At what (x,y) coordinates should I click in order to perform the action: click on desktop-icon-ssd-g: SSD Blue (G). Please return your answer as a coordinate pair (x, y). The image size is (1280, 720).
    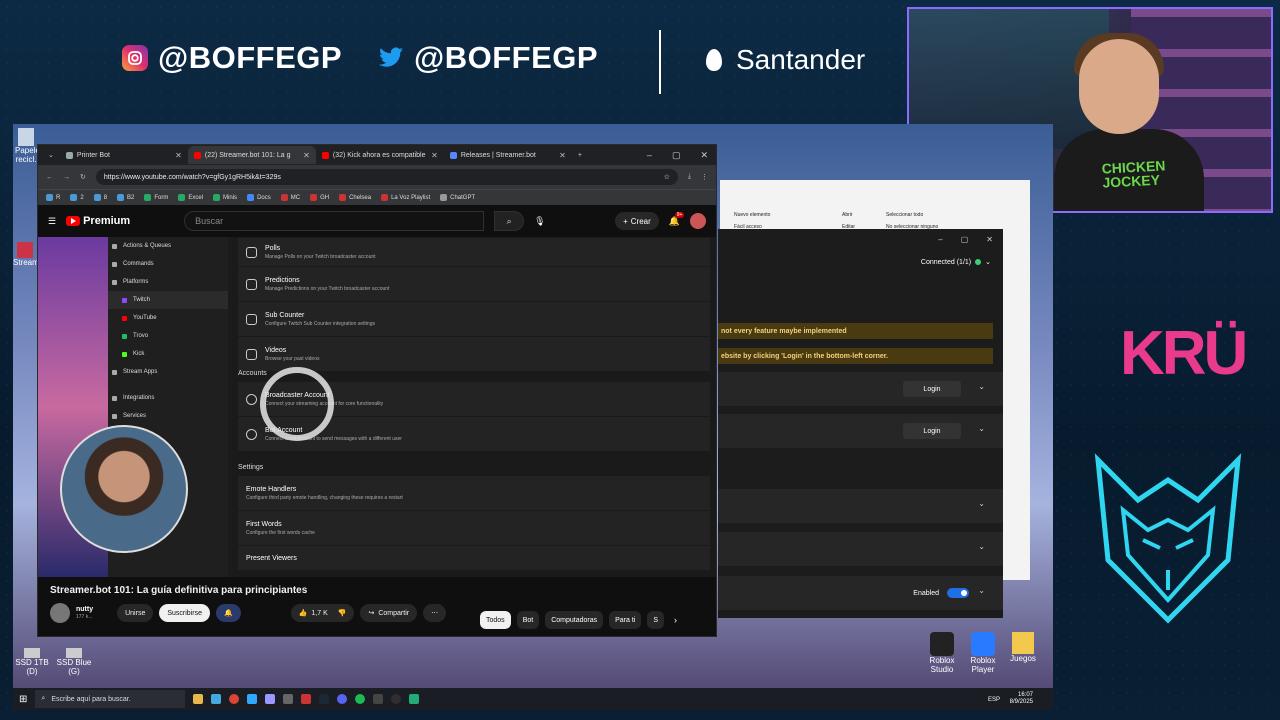
    Looking at the image, I should click on (74, 662).